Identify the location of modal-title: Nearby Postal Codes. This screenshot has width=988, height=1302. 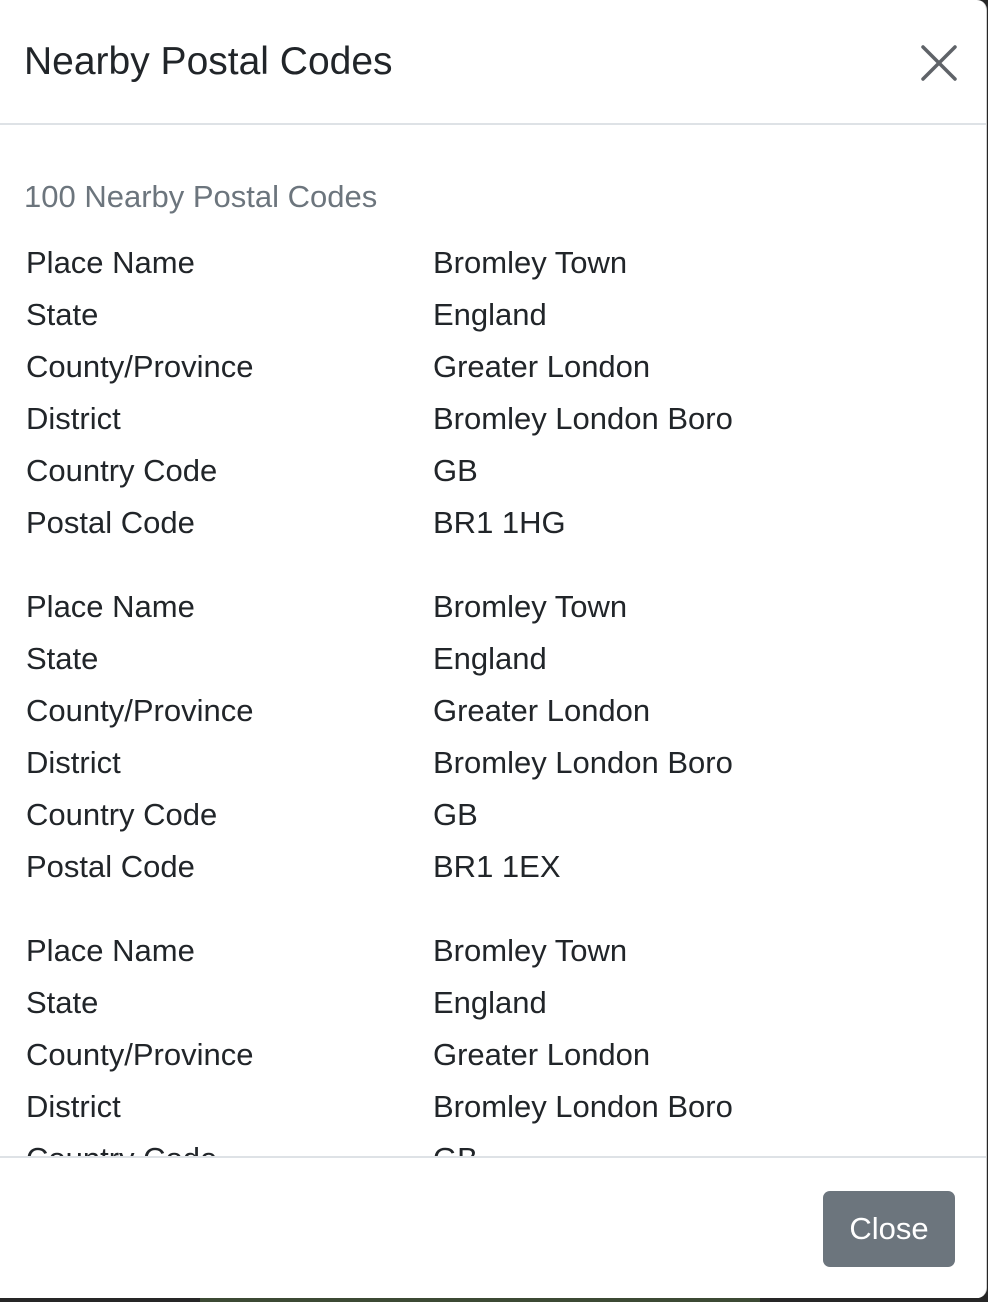
(208, 61).